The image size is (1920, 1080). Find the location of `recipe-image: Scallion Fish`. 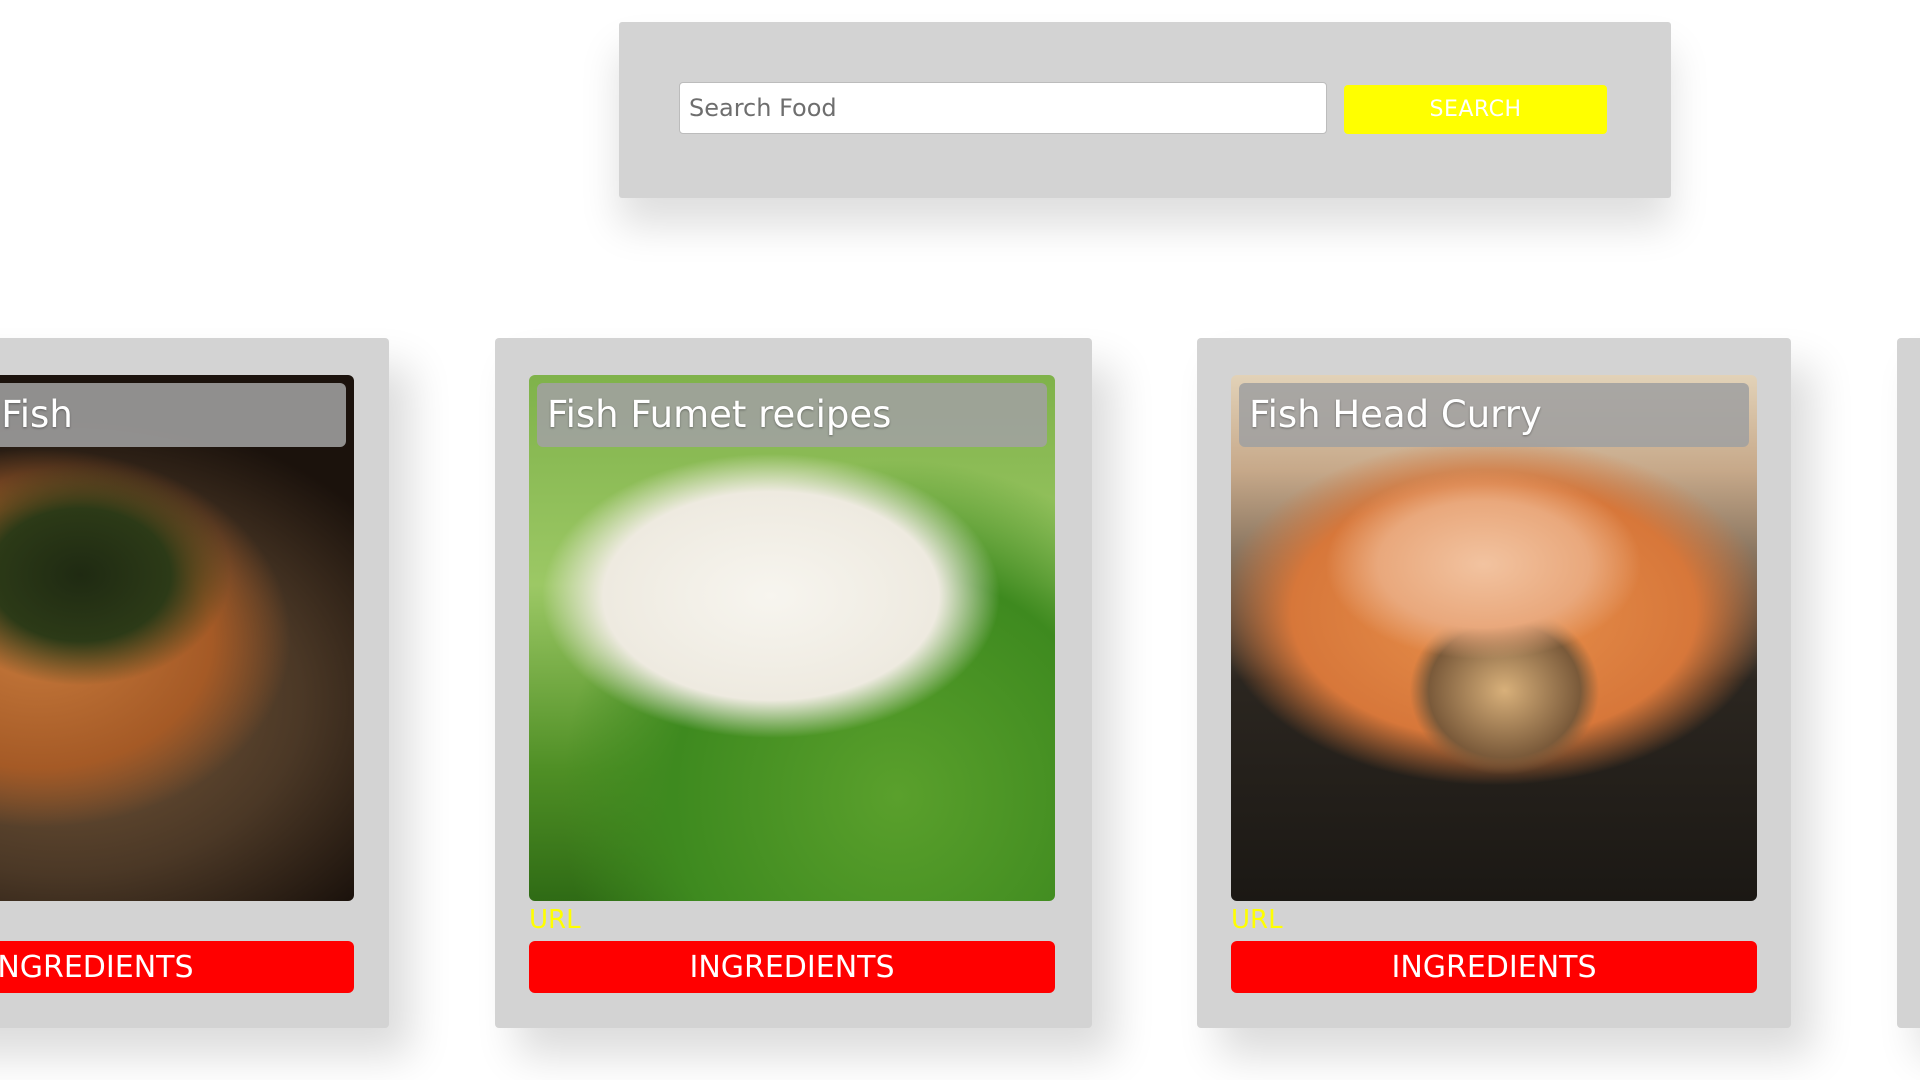

recipe-image: Scallion Fish is located at coordinates (177, 638).